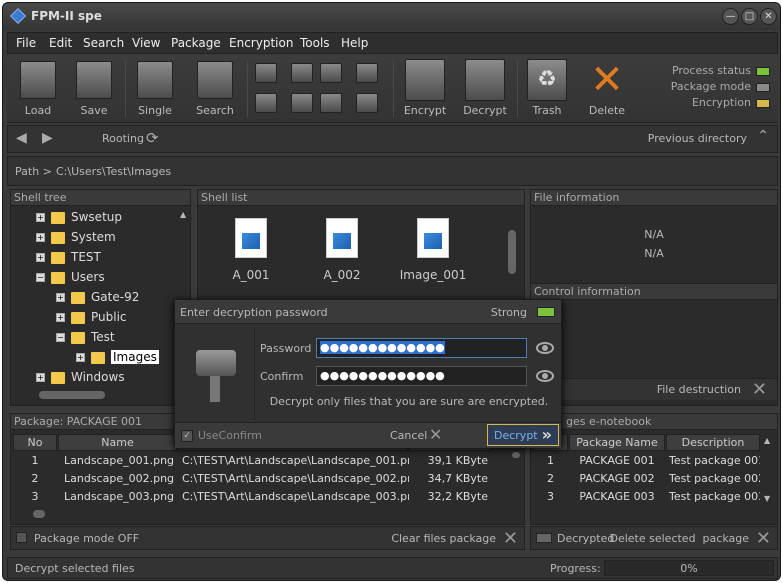  Describe the element at coordinates (76, 237) in the screenshot. I see `tree-item-system: + System` at that location.